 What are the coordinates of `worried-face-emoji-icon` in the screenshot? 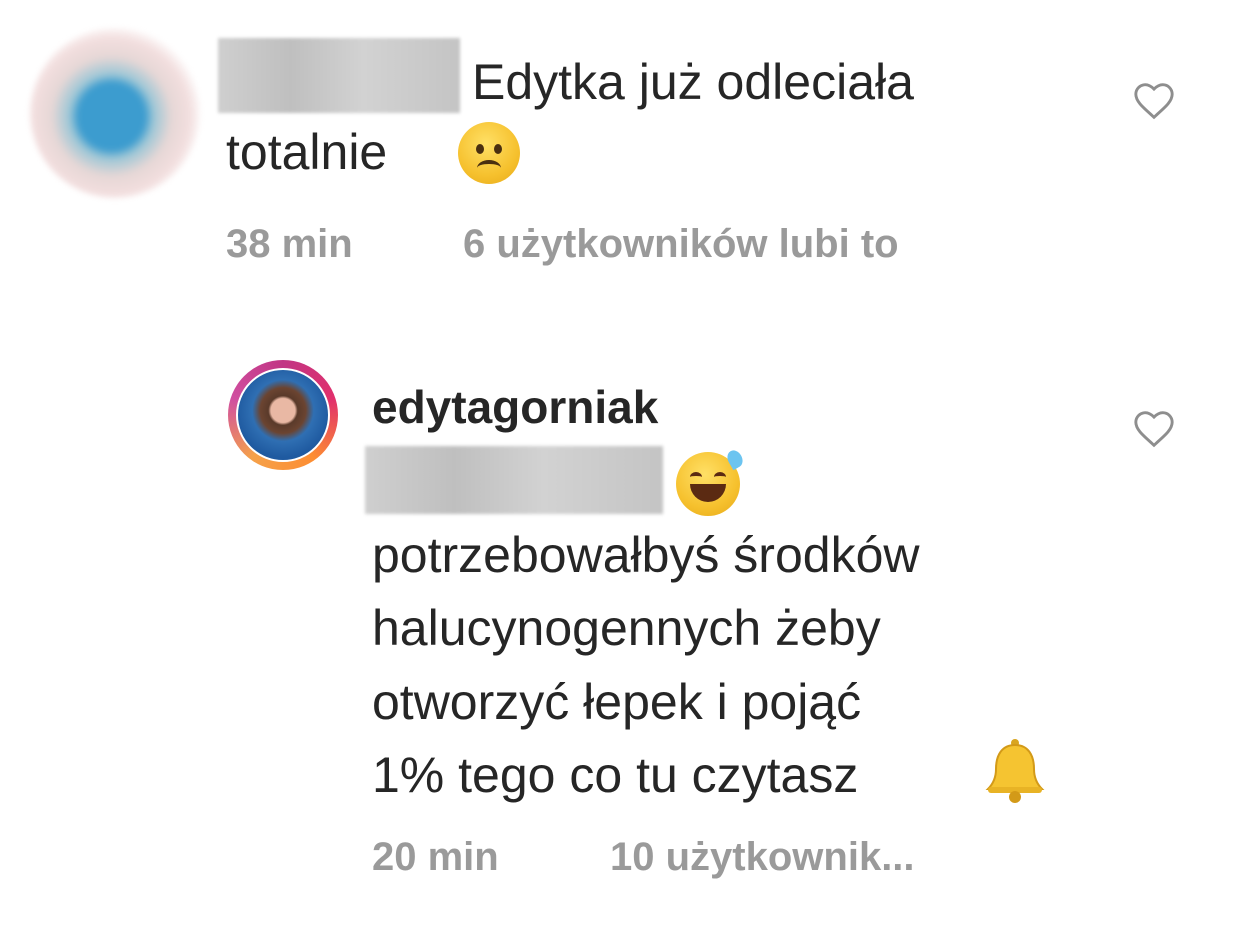 It's located at (489, 153).